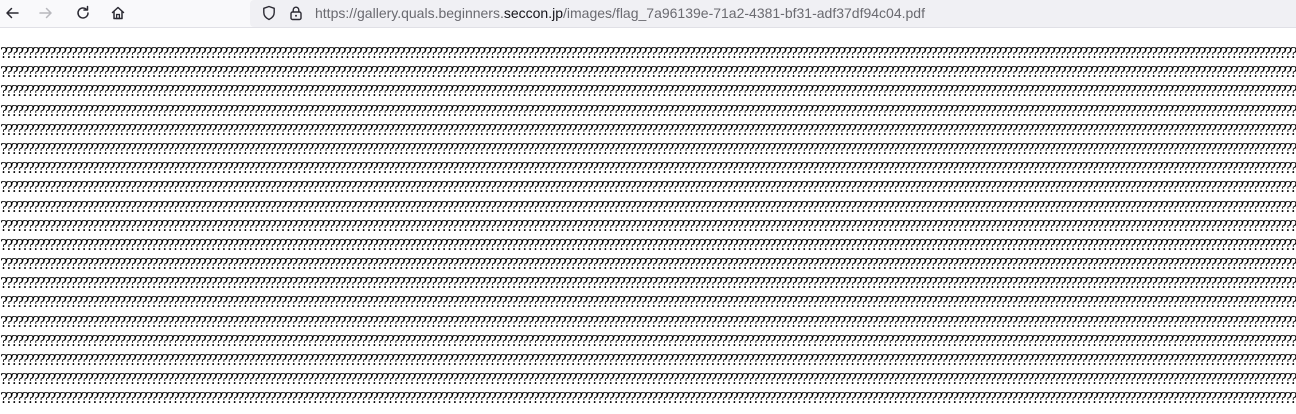 Image resolution: width=1296 pixels, height=414 pixels. I want to click on home-icon, so click(118, 13).